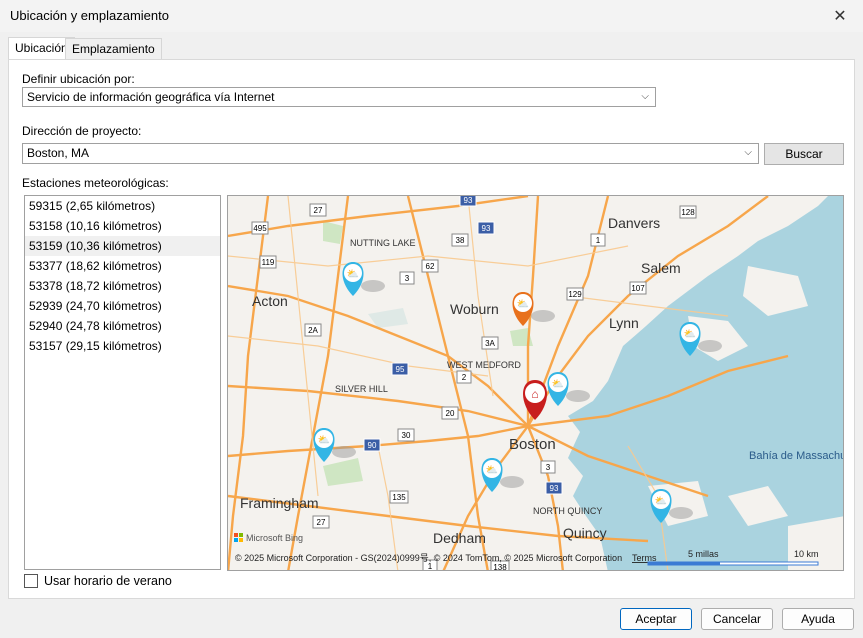 The height and width of the screenshot is (638, 863). Describe the element at coordinates (390, 153) in the screenshot. I see `address-input: Boston, MA ⌵` at that location.